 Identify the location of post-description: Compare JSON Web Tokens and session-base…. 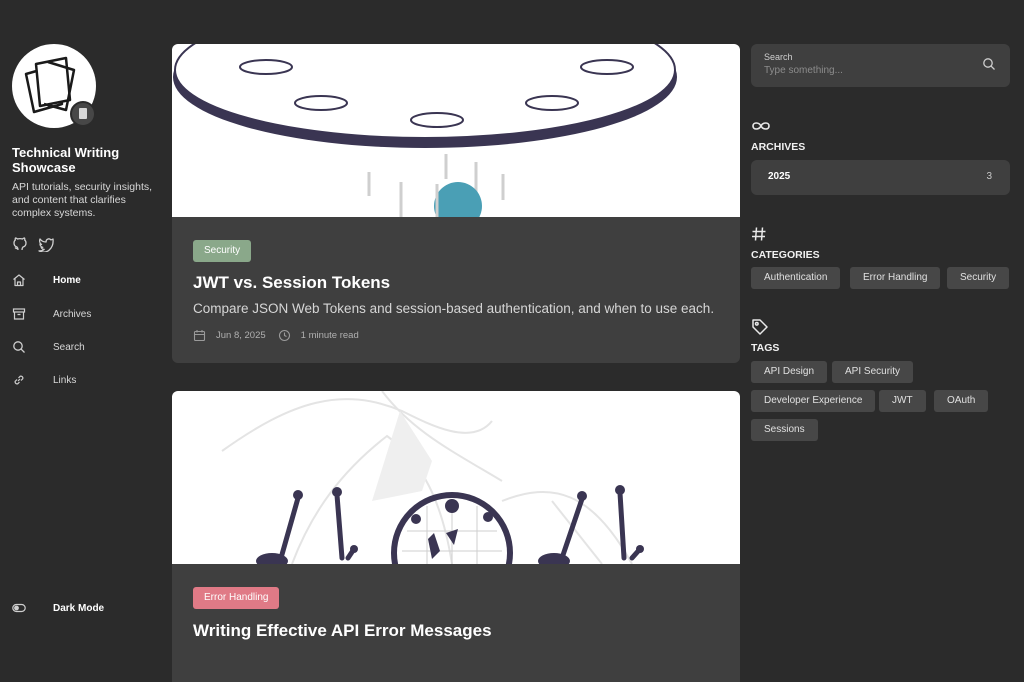
(454, 308).